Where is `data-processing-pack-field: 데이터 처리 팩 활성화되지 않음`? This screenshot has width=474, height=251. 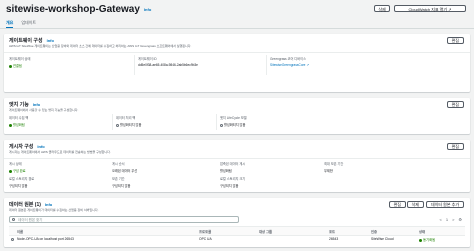
data-processing-pack-field: 데이터 처리 팩 활성화되지 않음 is located at coordinates (128, 121).